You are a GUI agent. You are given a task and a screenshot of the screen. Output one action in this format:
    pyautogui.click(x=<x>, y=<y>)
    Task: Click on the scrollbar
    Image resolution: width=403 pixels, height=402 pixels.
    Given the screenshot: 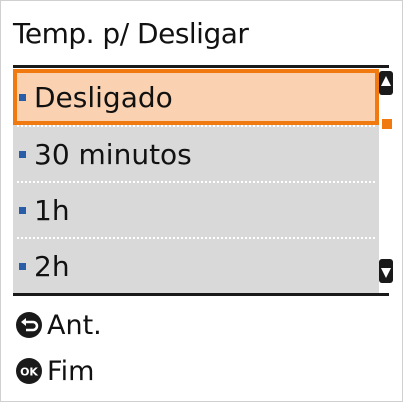 What is the action you would take?
    pyautogui.click(x=386, y=181)
    